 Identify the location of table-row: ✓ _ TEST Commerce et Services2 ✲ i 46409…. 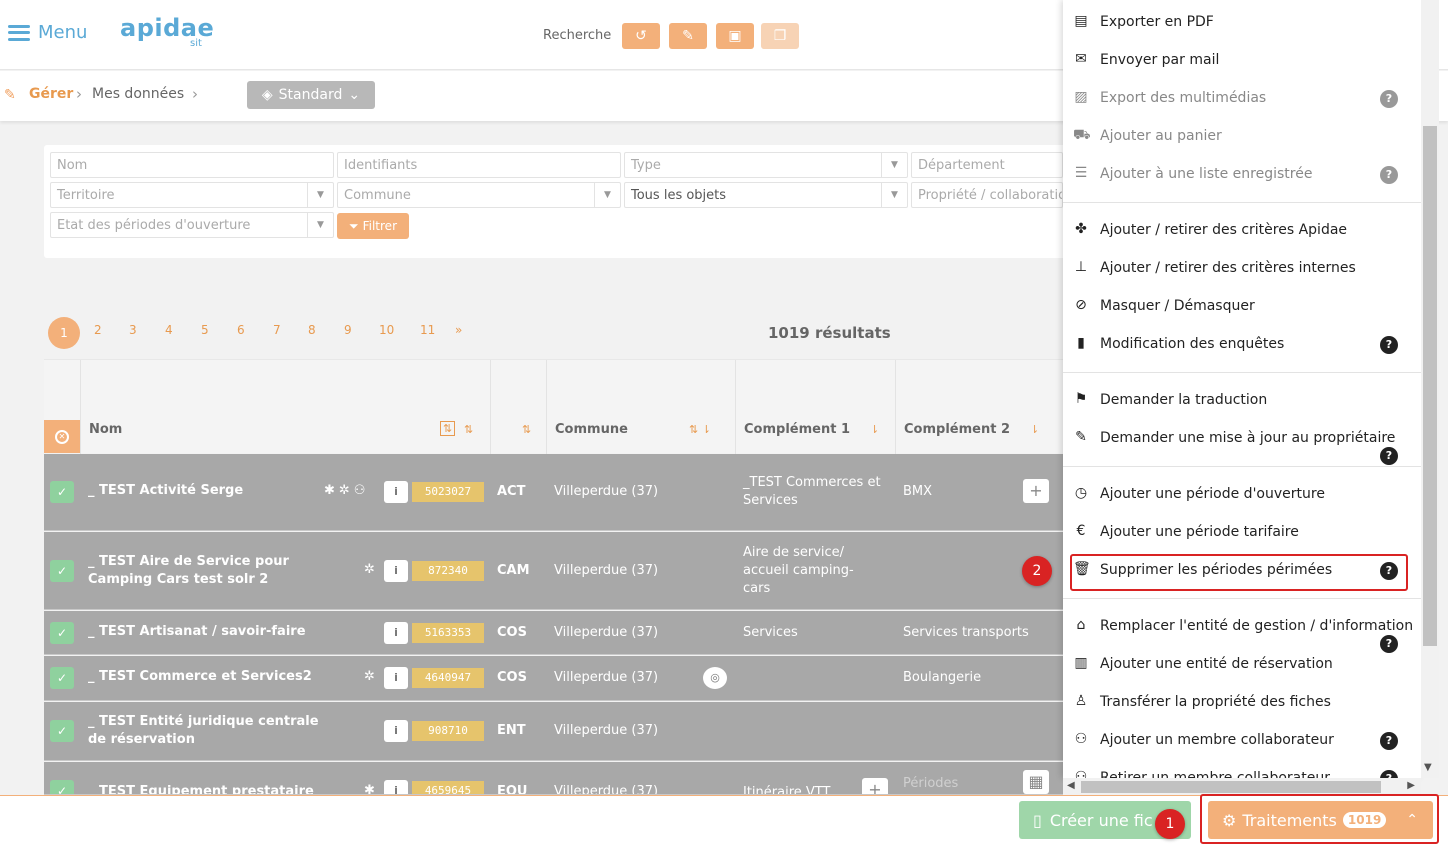
(559, 678).